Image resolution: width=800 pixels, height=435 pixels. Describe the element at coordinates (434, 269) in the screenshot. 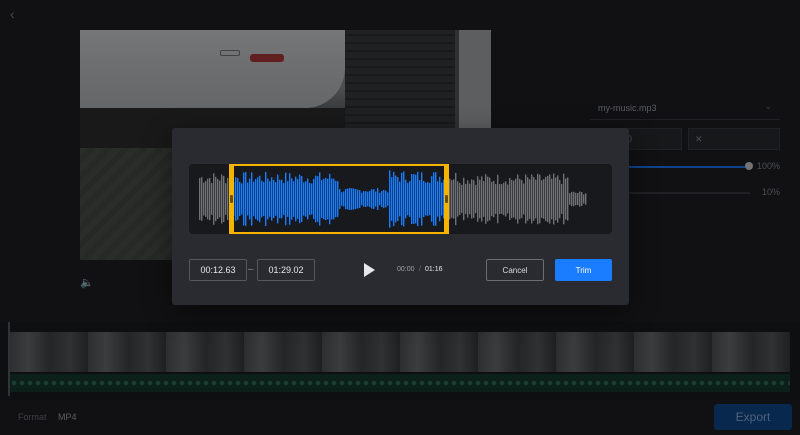

I see `selection-duration: 01:16` at that location.